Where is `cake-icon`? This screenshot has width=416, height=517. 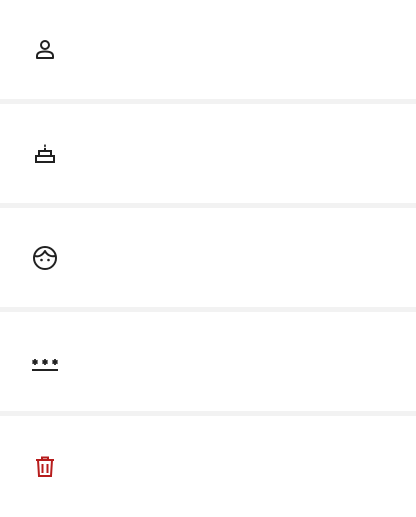
cake-icon is located at coordinates (45, 154).